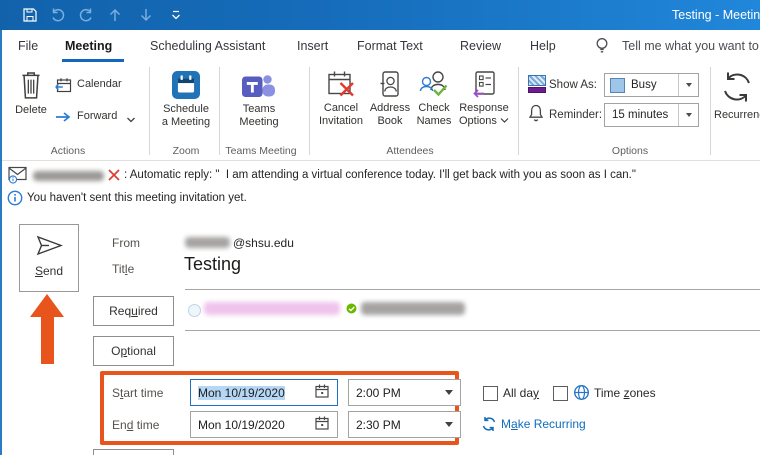 Image resolution: width=760 pixels, height=455 pixels. Describe the element at coordinates (378, 392) in the screenshot. I see `start-time-value: 2:00 PM` at that location.